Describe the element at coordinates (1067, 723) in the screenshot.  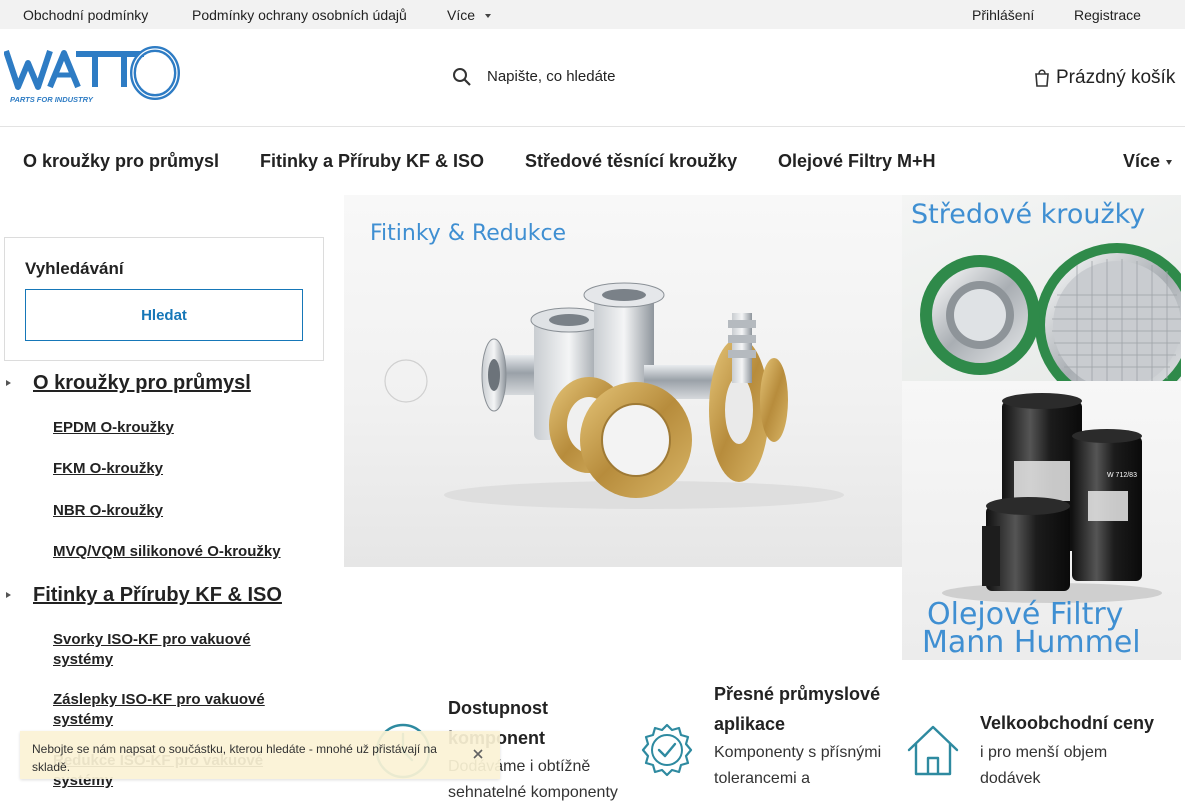
I see `feature-wholesale-title: Velkoobchodní ceny` at that location.